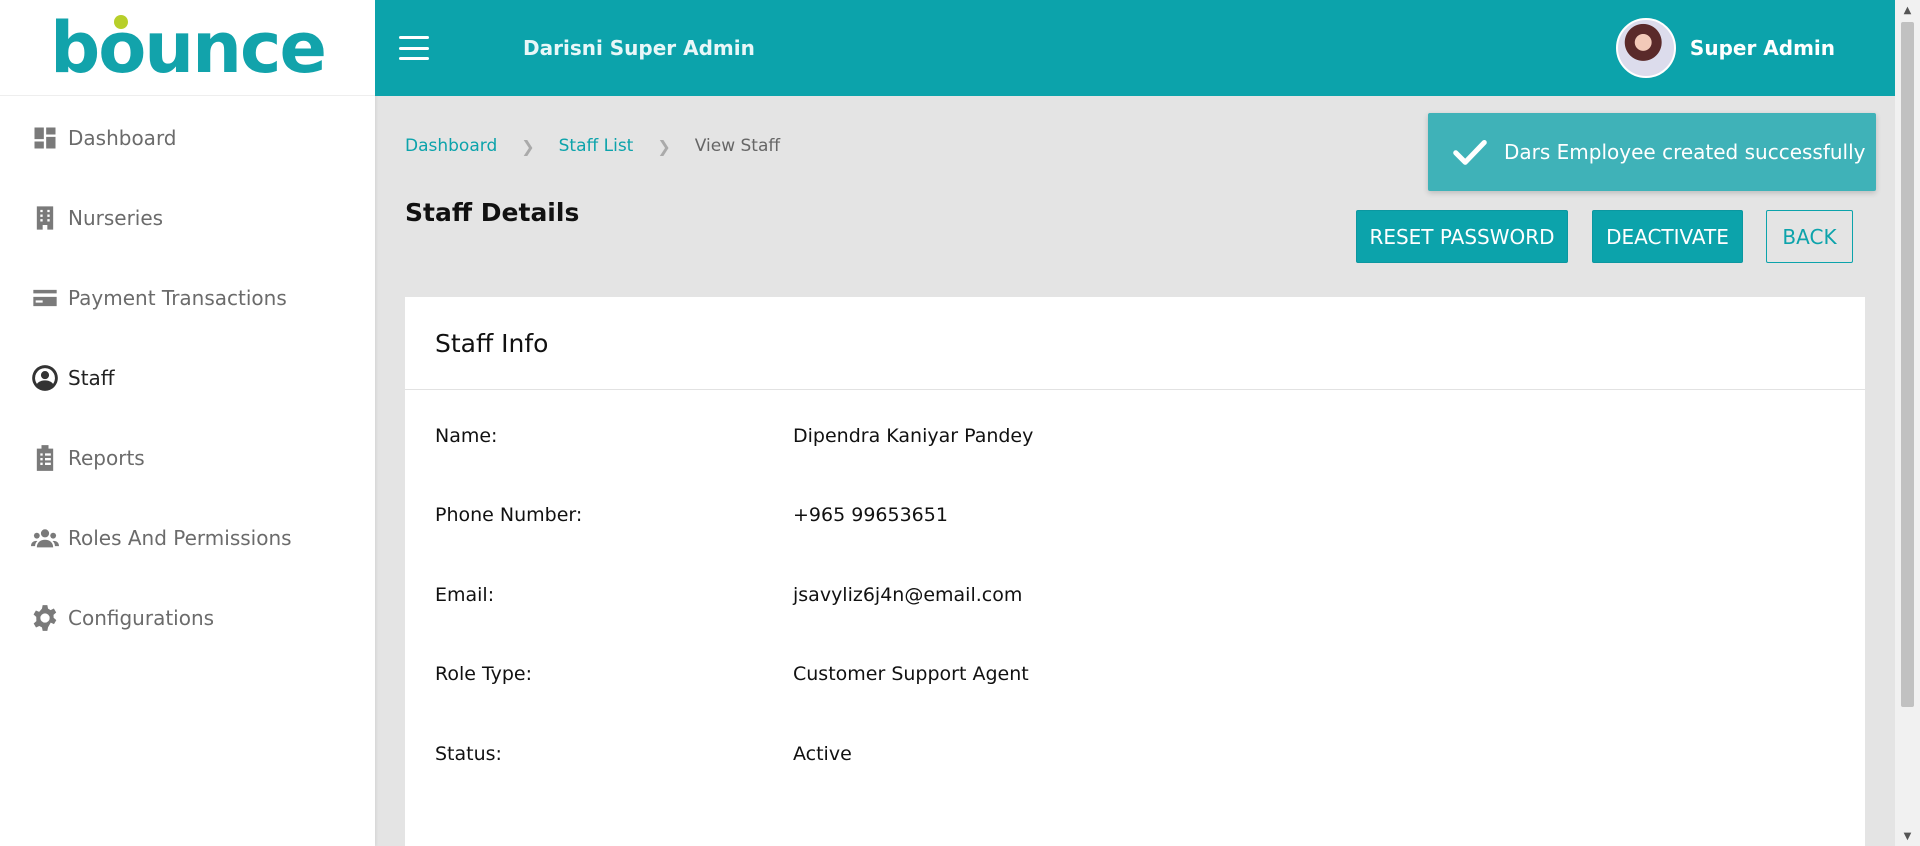 Image resolution: width=1920 pixels, height=846 pixels. Describe the element at coordinates (1667, 236) in the screenshot. I see `deactivate-button: DEACTIVATE` at that location.